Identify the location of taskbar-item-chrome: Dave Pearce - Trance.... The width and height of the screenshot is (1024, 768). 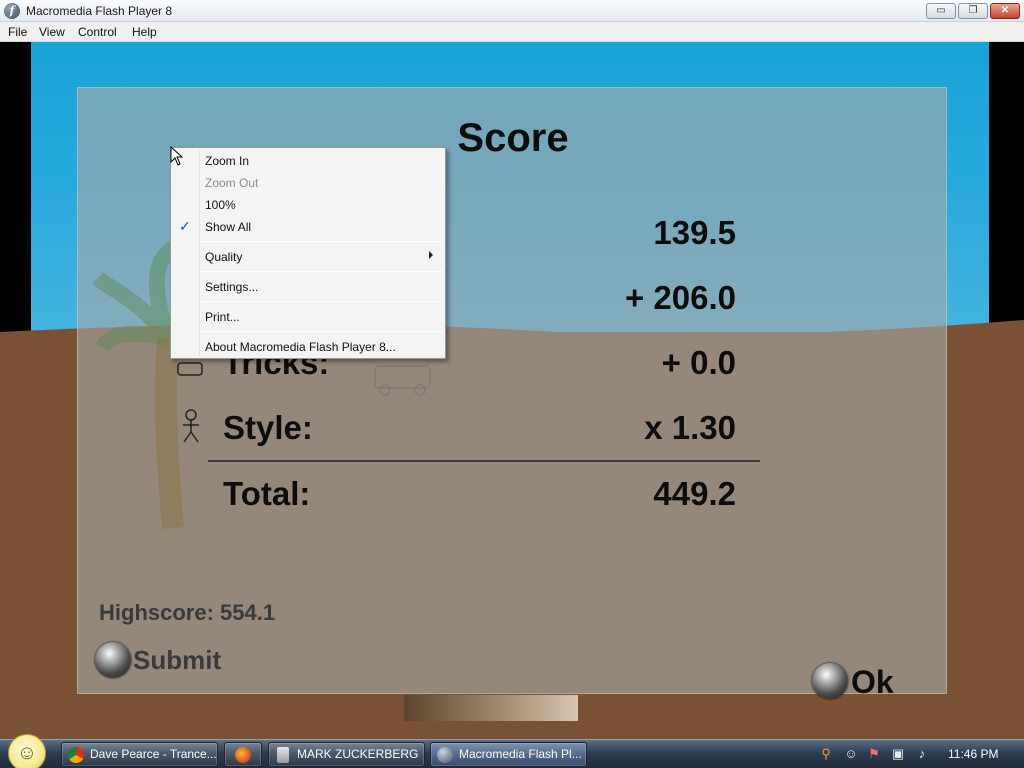
(139, 754).